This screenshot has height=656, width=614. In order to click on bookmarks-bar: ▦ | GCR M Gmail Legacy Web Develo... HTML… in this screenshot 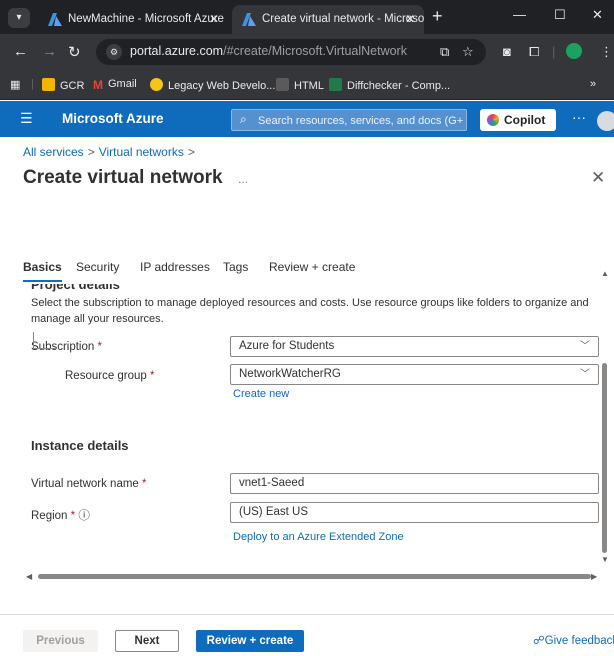, I will do `click(307, 85)`.